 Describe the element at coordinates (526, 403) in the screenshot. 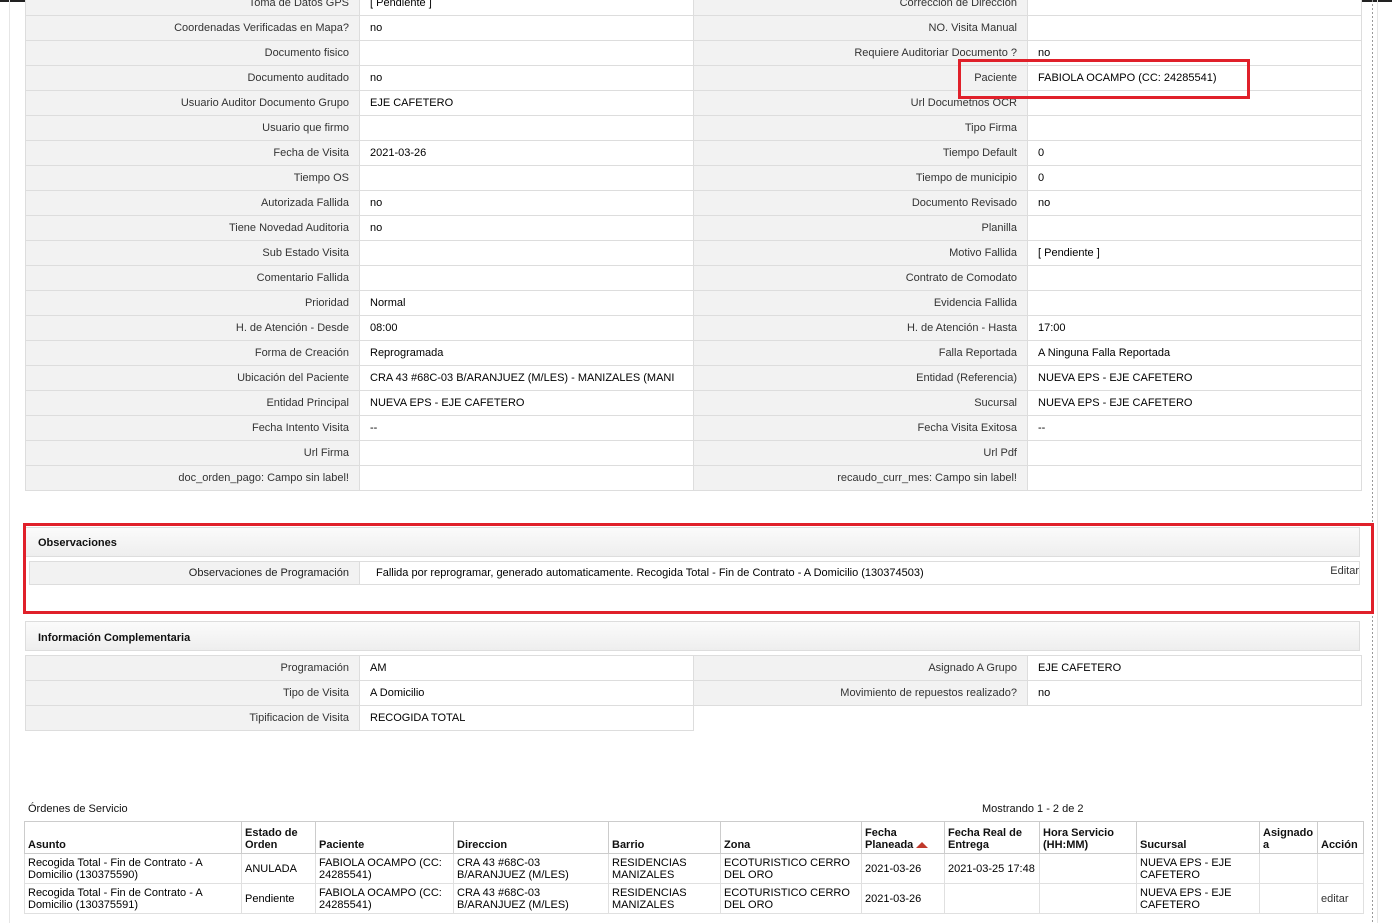

I see `field-value-entidad-principal: NUEVA EPS - EJE CAFETERO` at that location.